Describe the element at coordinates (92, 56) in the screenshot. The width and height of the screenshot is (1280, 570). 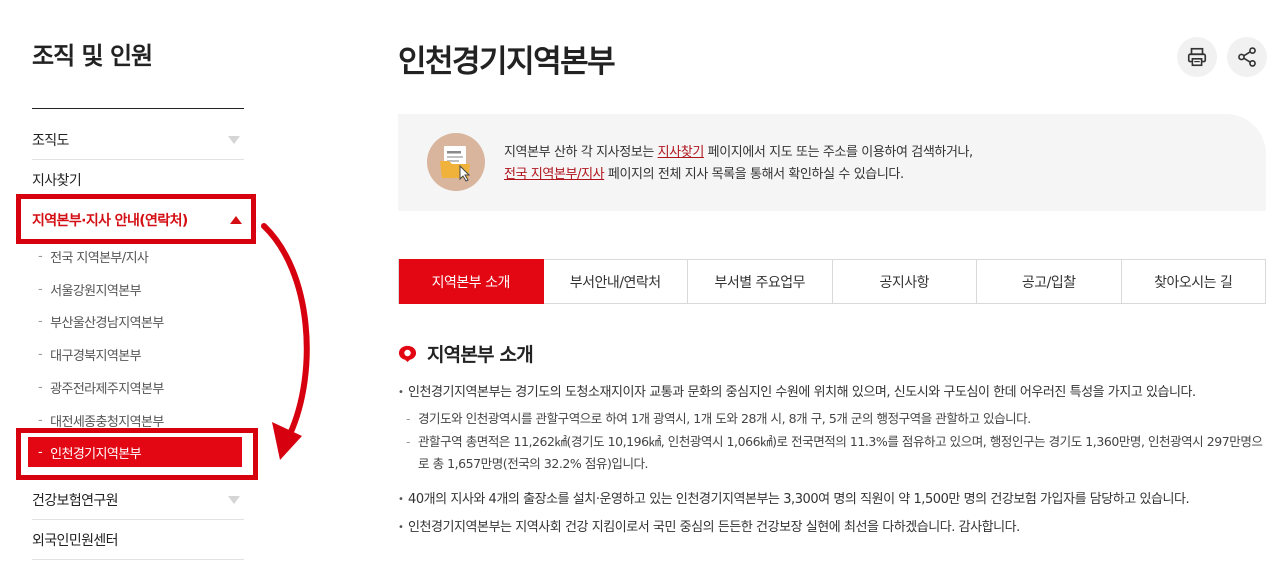
I see `sidebar-title: 조직 및 인원` at that location.